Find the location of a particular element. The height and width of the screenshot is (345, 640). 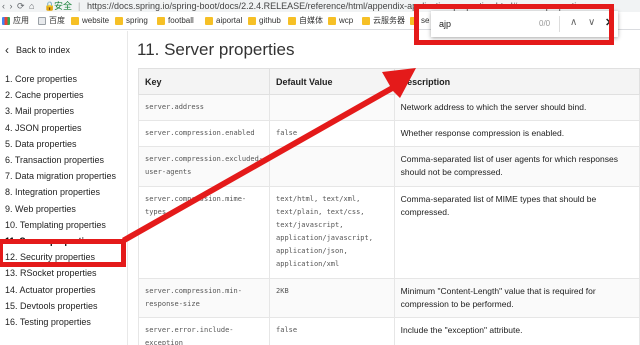

cell-default: 2KB is located at coordinates (332, 298).